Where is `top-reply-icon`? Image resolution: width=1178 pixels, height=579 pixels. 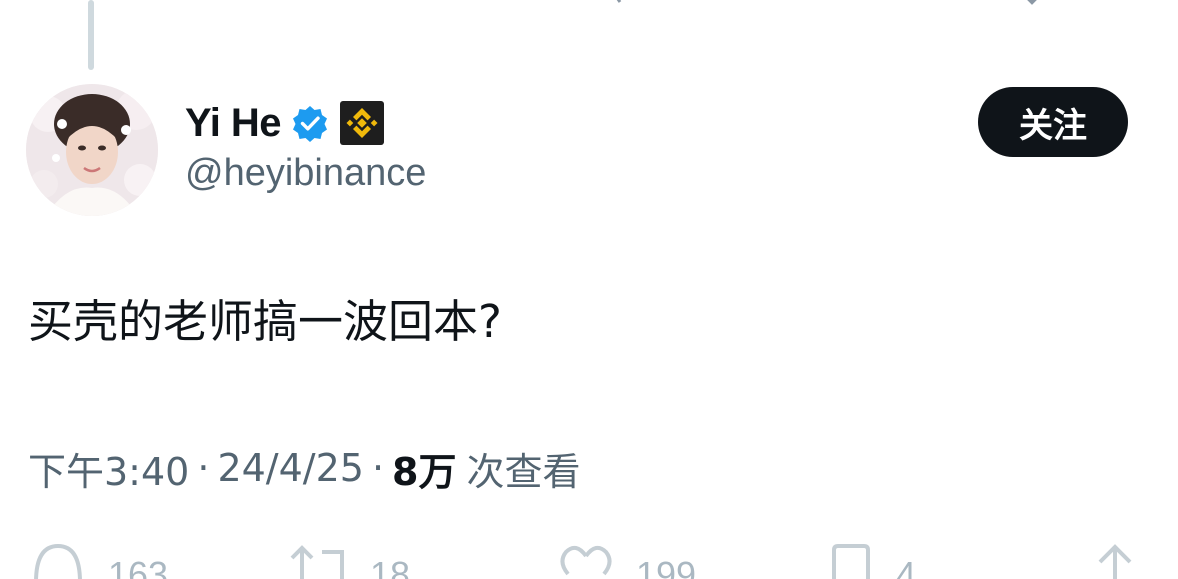 top-reply-icon is located at coordinates (205, 3).